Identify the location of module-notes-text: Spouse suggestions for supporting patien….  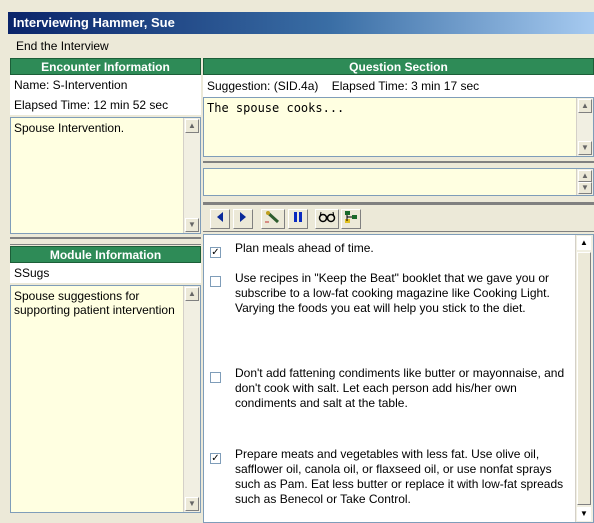
(94, 303).